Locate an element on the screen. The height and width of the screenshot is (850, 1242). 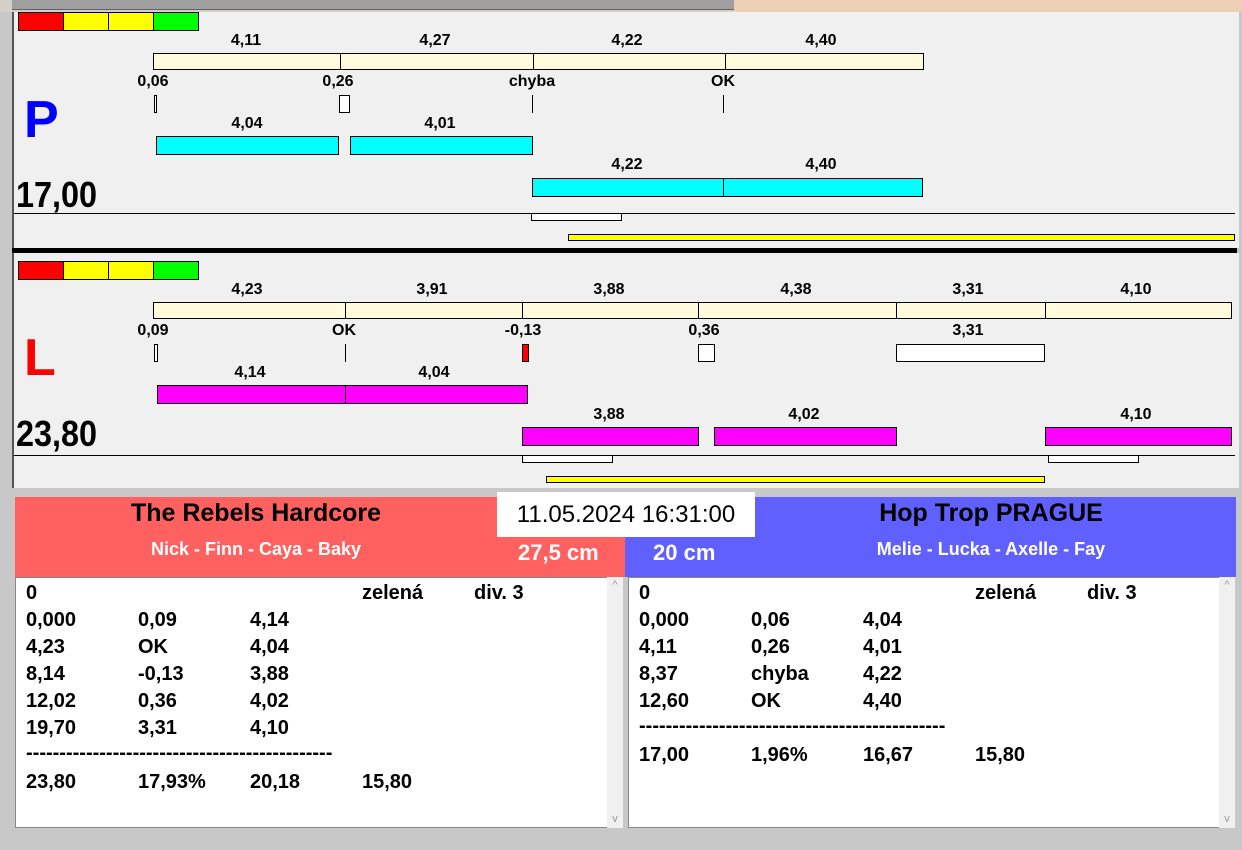
seg-label: 4,27 is located at coordinates (435, 40).